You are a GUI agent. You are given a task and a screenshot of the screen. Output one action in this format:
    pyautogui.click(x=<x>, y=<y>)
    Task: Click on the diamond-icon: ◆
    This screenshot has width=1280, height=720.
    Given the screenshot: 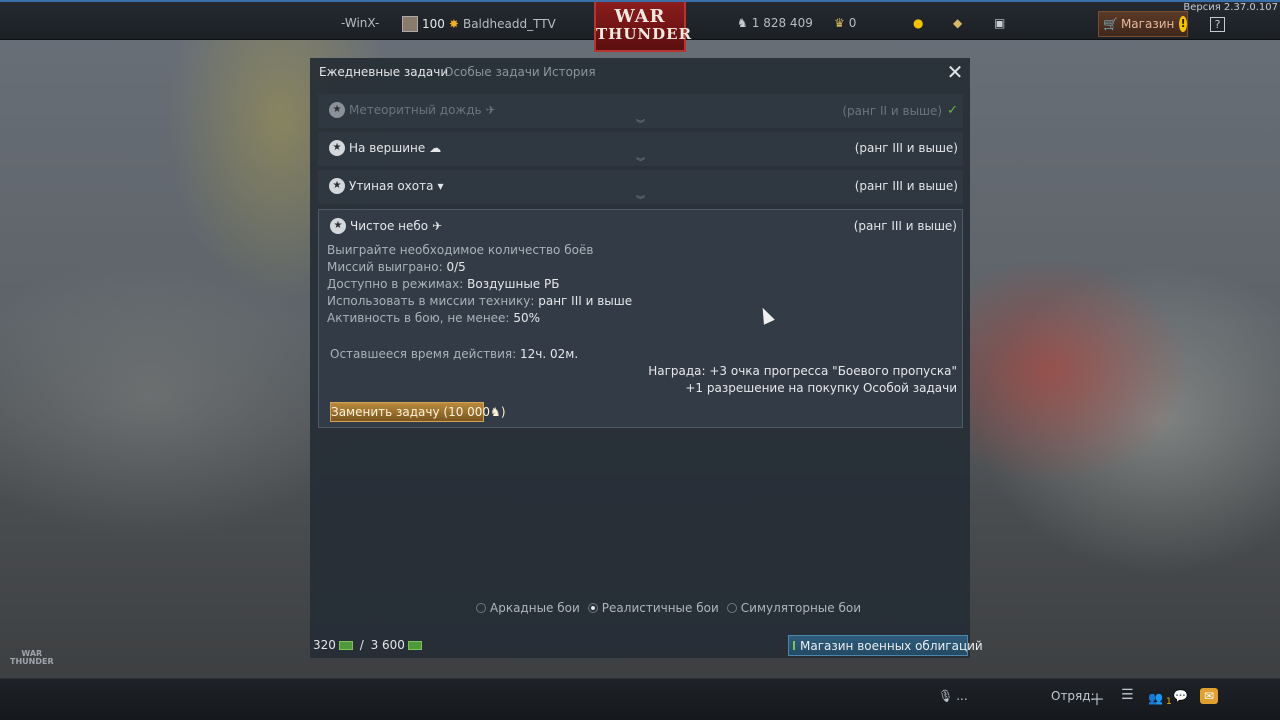 What is the action you would take?
    pyautogui.click(x=957, y=23)
    